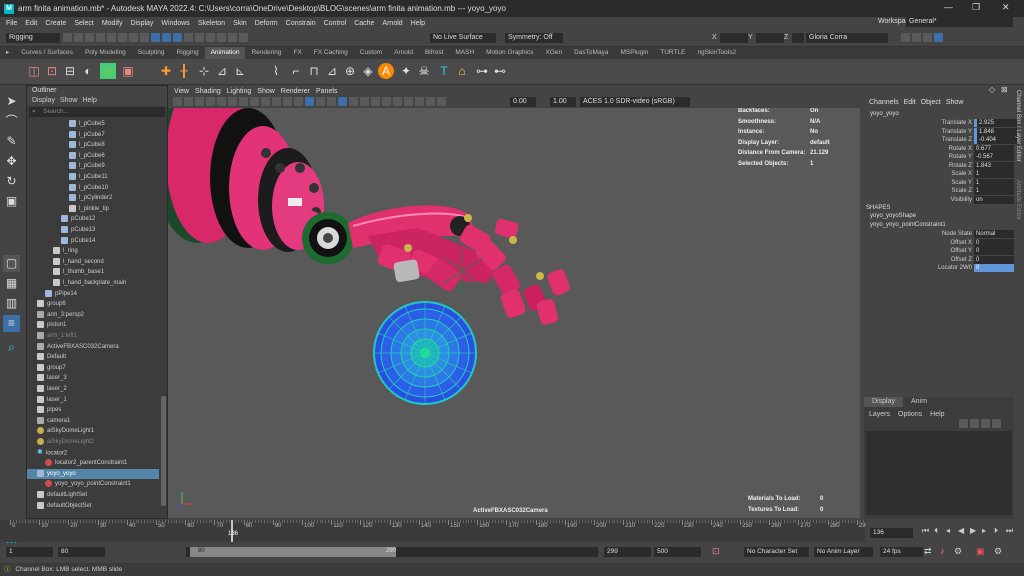  What do you see at coordinates (939, 234) in the screenshot?
I see `channel-row: Node State Normal` at bounding box center [939, 234].